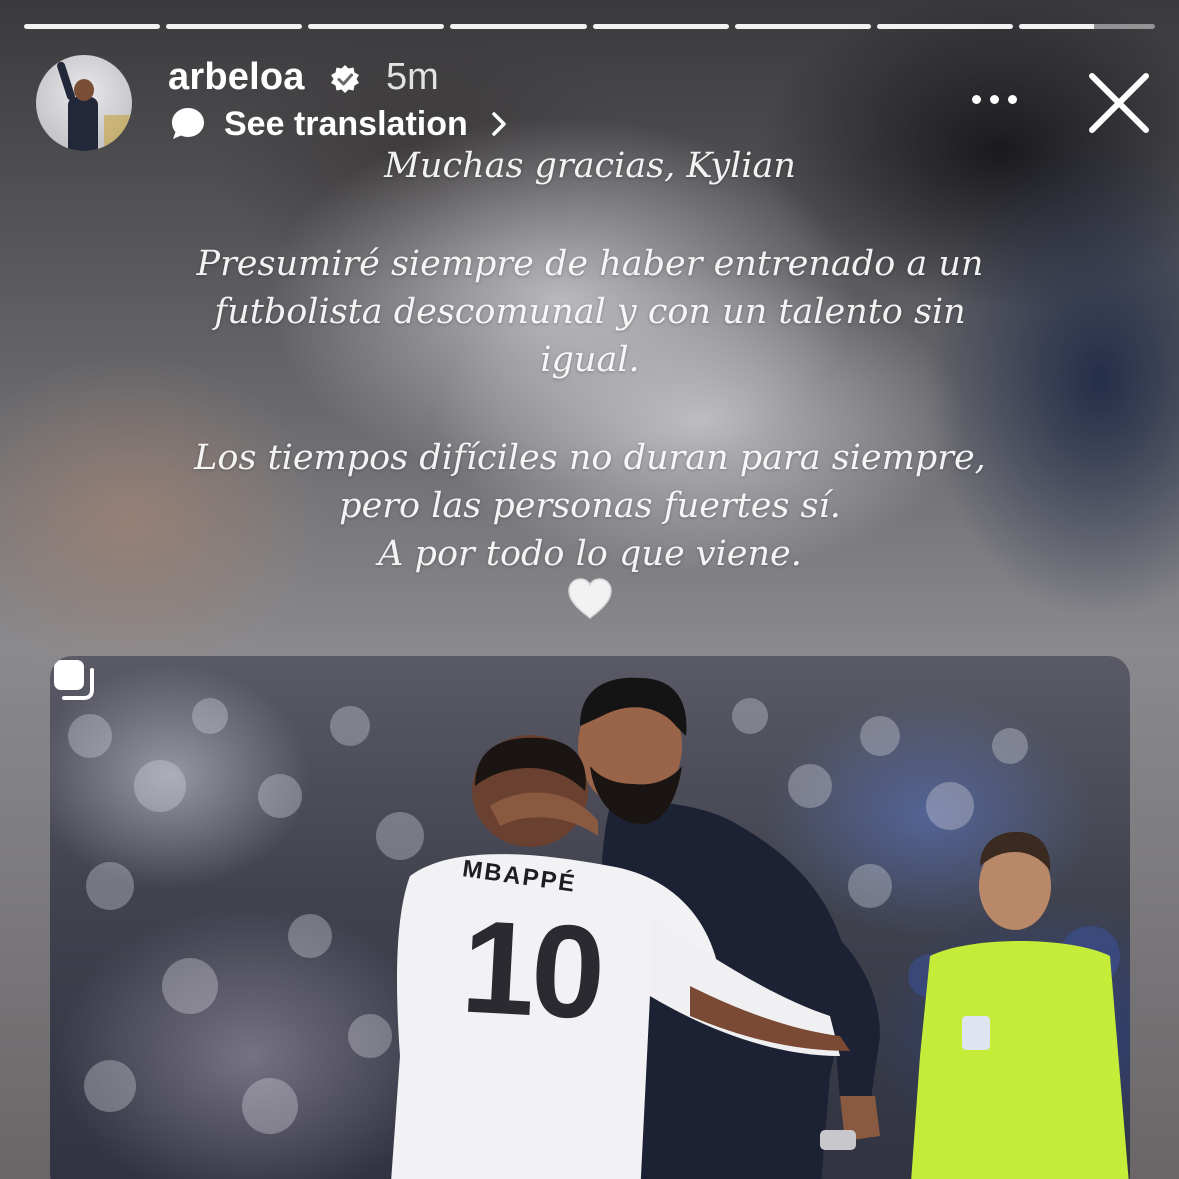  What do you see at coordinates (590, 166) in the screenshot?
I see `caption-line: Muchas gracias, Kylian` at bounding box center [590, 166].